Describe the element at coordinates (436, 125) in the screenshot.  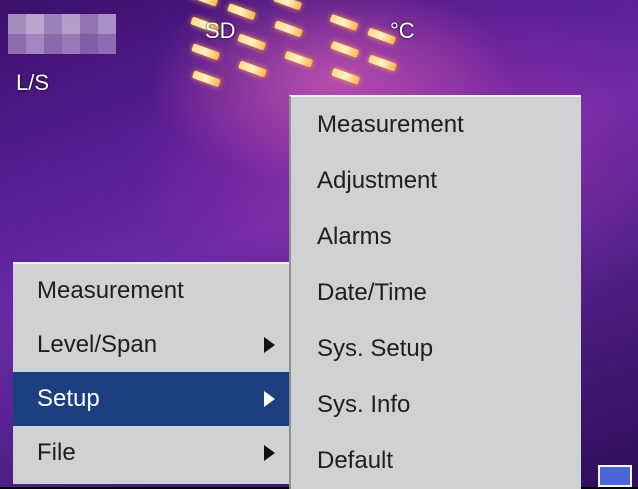
I see `submenu-item-measurement: Measurement` at that location.